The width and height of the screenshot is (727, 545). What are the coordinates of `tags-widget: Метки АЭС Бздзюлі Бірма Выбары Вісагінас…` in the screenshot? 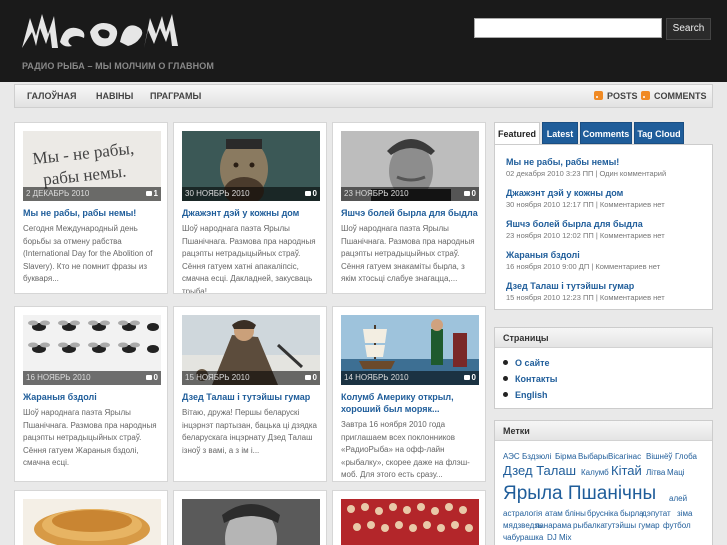 It's located at (603, 482).